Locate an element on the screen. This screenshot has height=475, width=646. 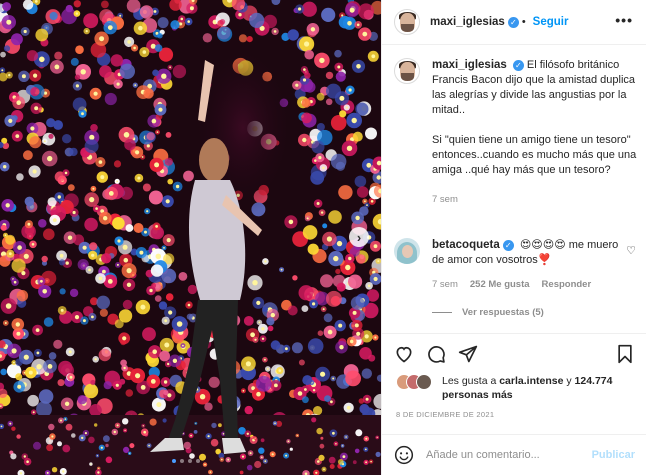
comment-likes: 252 Me gusta is located at coordinates (500, 284).